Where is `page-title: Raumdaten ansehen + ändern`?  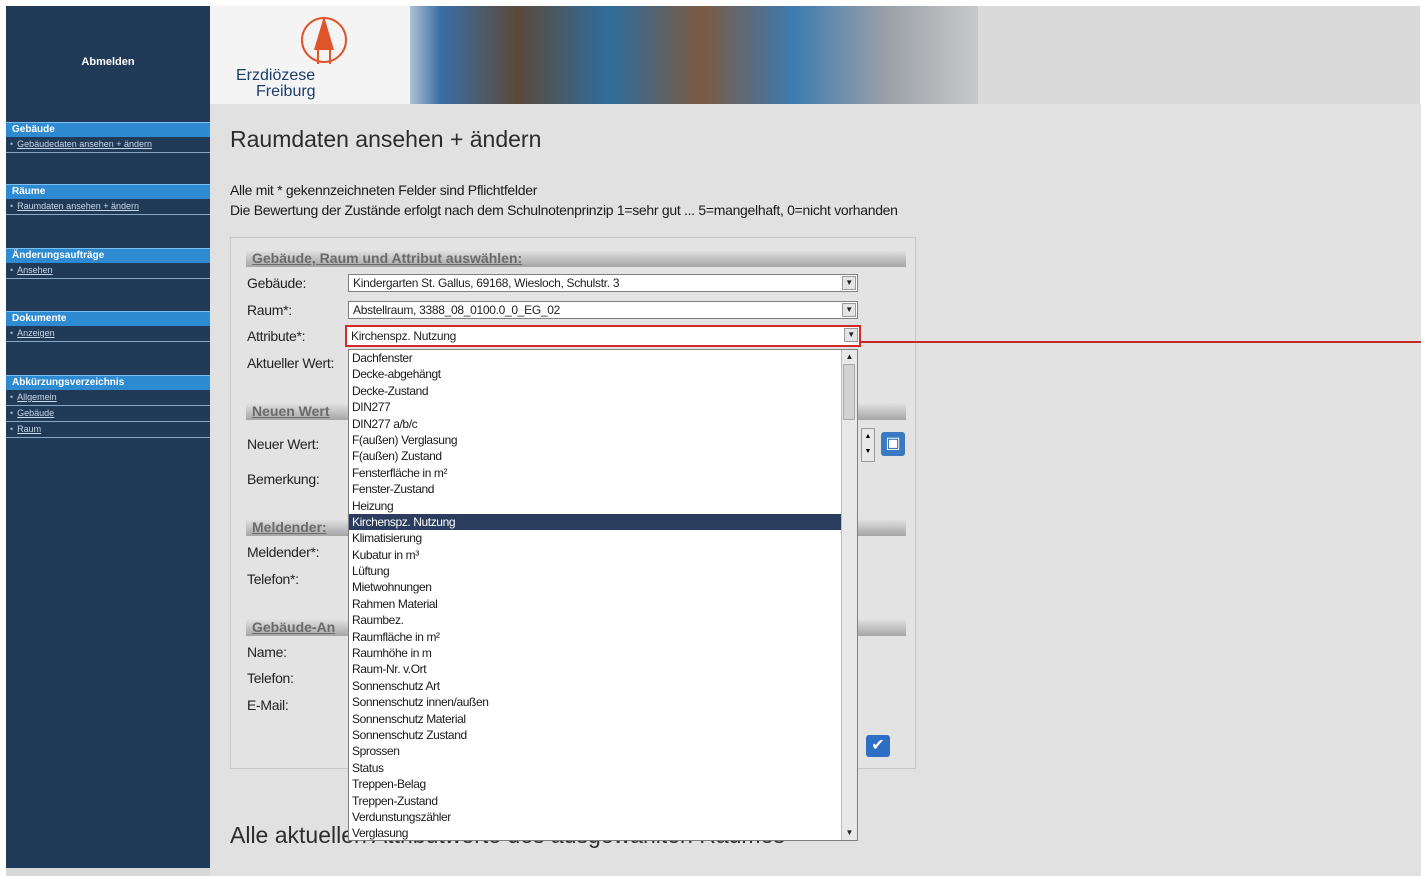
page-title: Raumdaten ansehen + ändern is located at coordinates (386, 139).